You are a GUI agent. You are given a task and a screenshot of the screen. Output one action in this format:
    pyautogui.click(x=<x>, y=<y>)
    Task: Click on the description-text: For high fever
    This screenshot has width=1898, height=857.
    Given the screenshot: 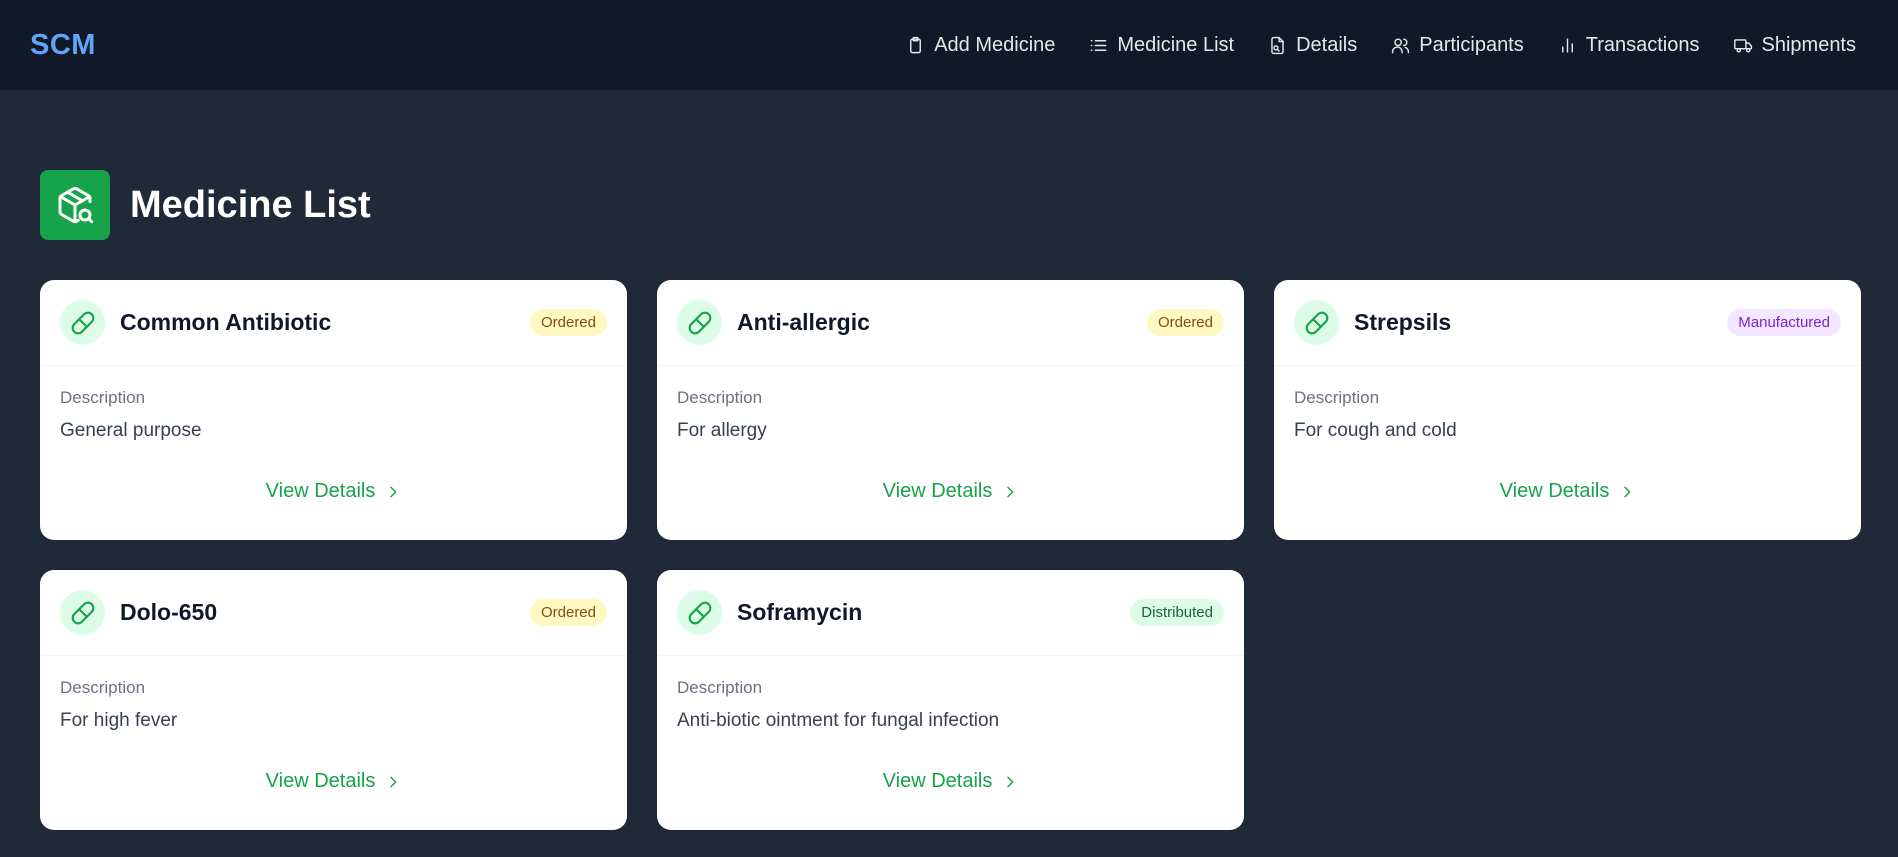 What is the action you would take?
    pyautogui.click(x=119, y=720)
    